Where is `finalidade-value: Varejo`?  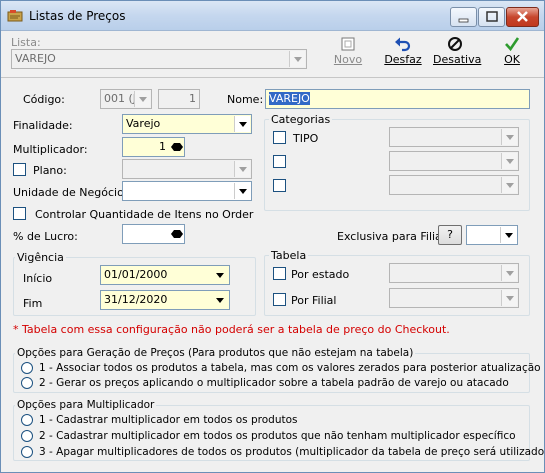
finalidade-value: Varejo is located at coordinates (143, 123).